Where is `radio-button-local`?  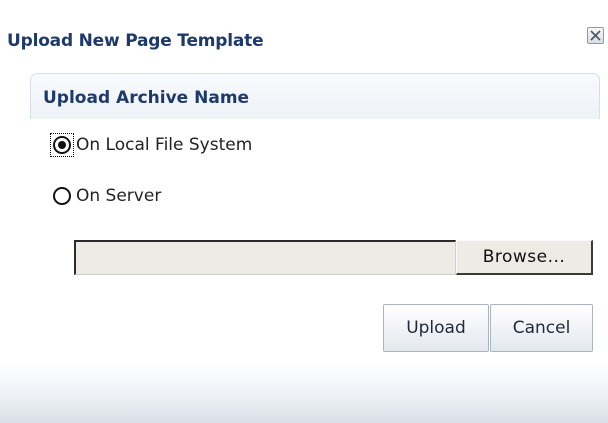
radio-button-local is located at coordinates (62, 145).